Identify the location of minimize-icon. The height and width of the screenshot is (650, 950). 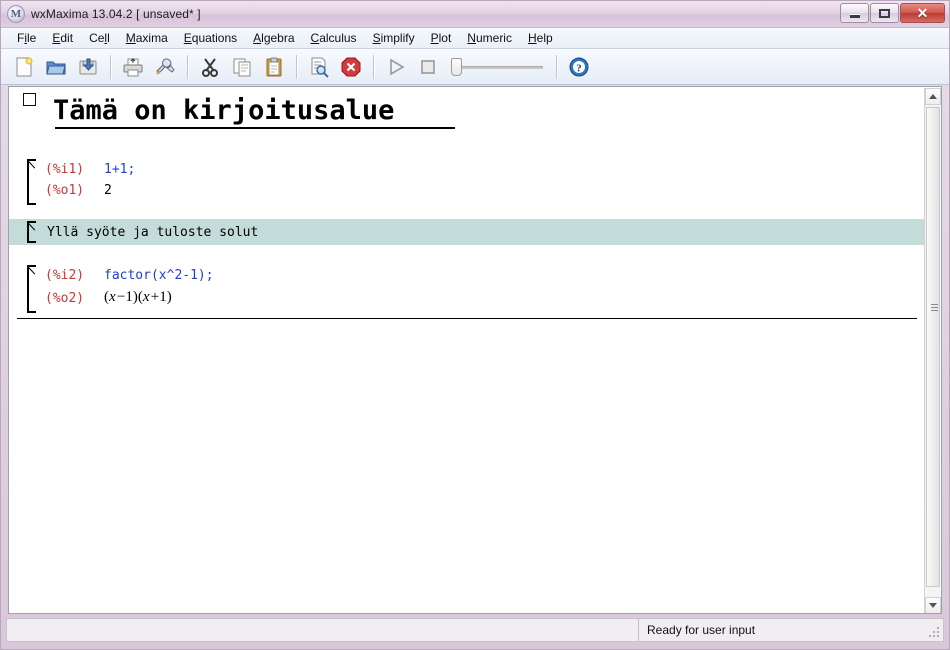
(854, 16).